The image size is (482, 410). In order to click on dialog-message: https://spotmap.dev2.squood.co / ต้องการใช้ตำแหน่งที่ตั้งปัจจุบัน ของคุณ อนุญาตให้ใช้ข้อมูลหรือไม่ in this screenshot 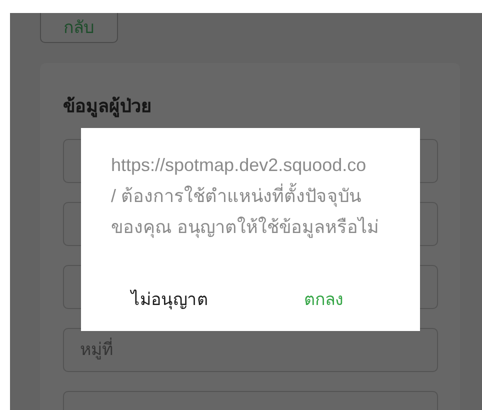, I will do `click(245, 197)`.